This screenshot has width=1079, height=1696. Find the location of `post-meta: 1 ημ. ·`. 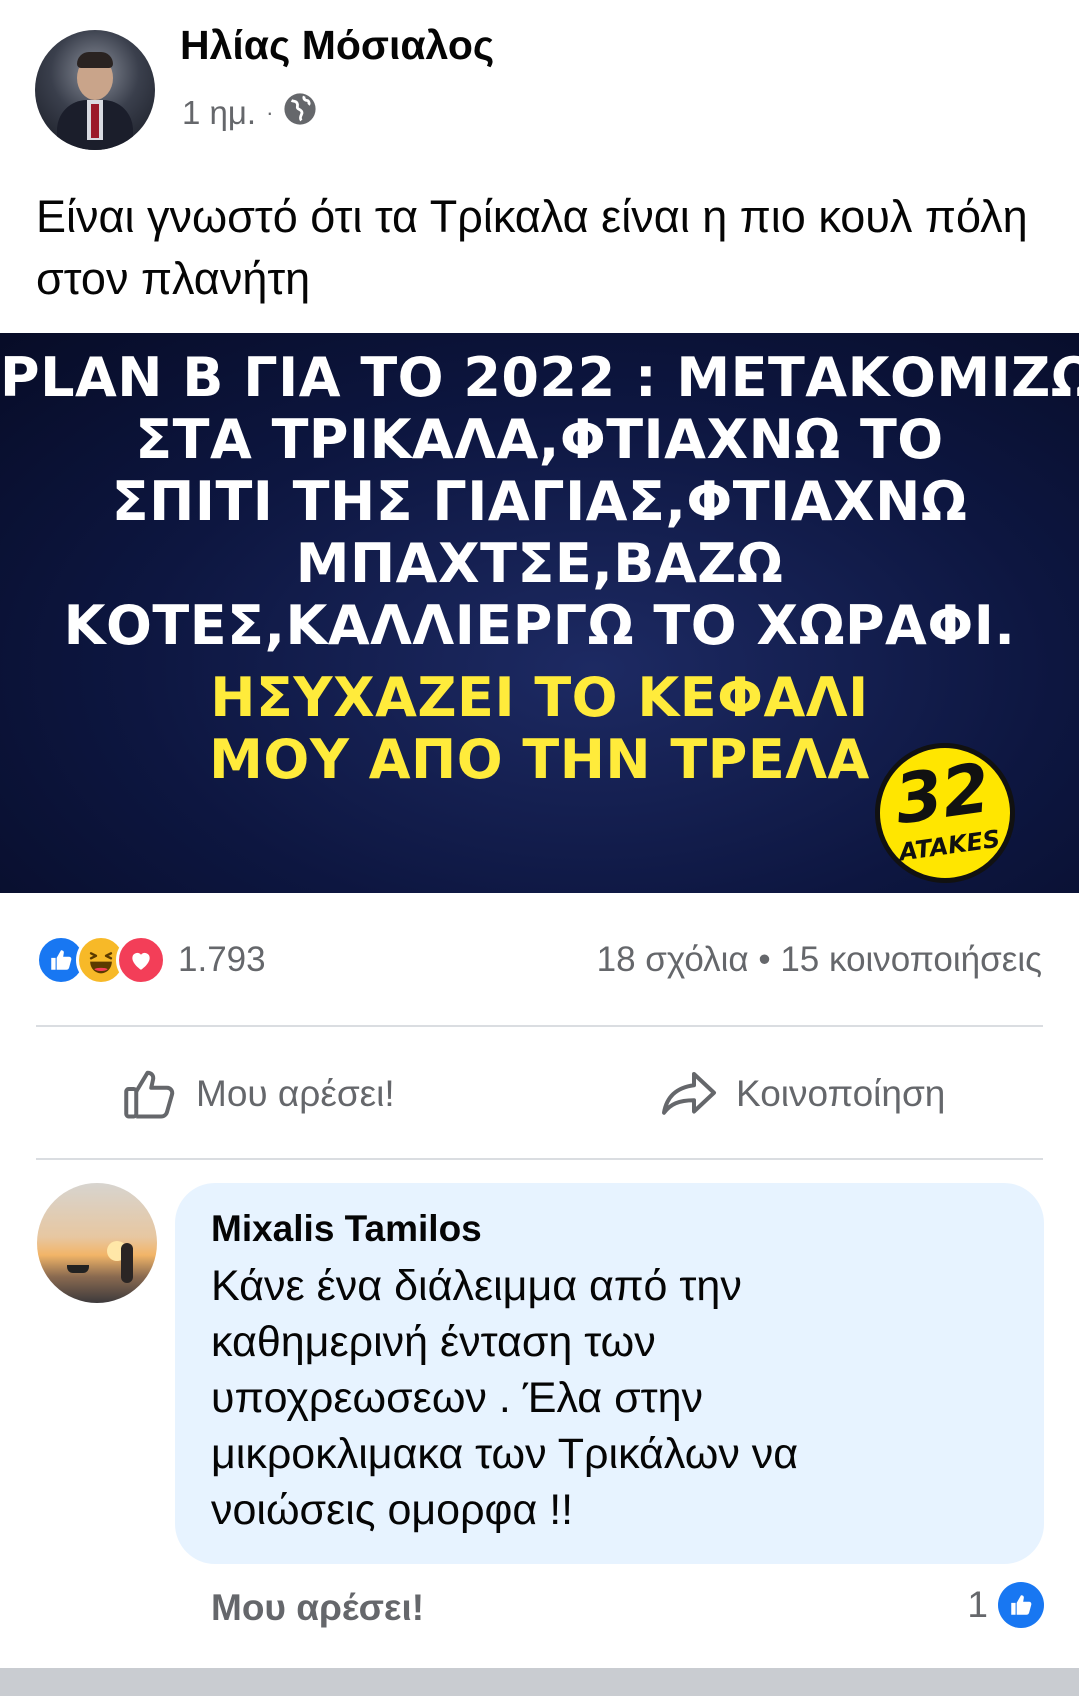

post-meta: 1 ημ. · is located at coordinates (249, 113).